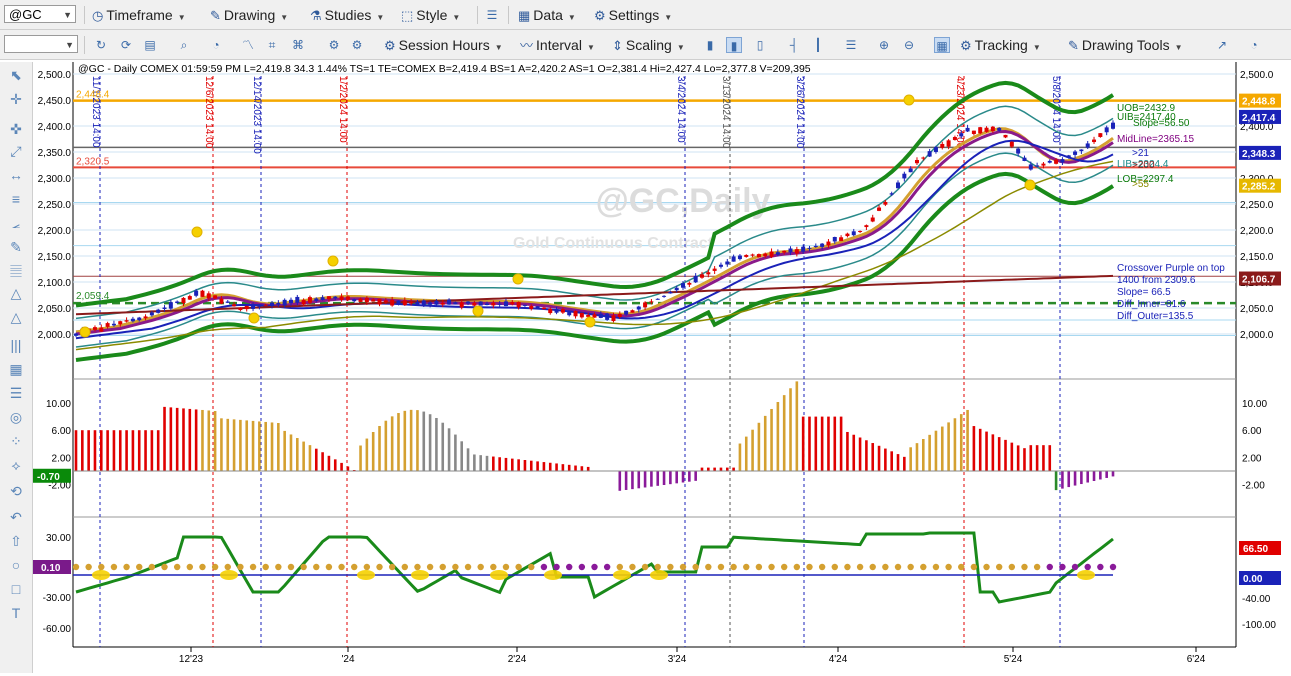  I want to click on dots-icon: ⁘, so click(16, 441).